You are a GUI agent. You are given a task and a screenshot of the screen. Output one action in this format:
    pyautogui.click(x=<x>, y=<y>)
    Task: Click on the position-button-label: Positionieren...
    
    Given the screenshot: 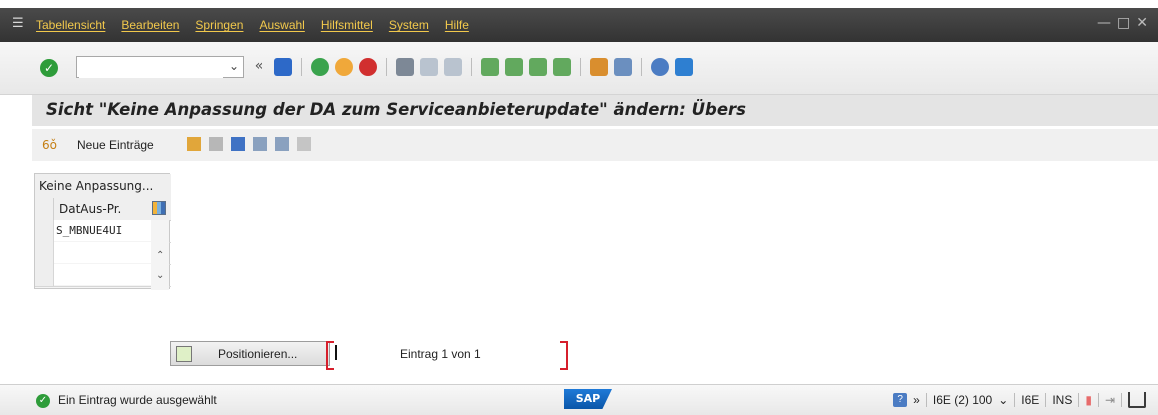 What is the action you would take?
    pyautogui.click(x=258, y=353)
    